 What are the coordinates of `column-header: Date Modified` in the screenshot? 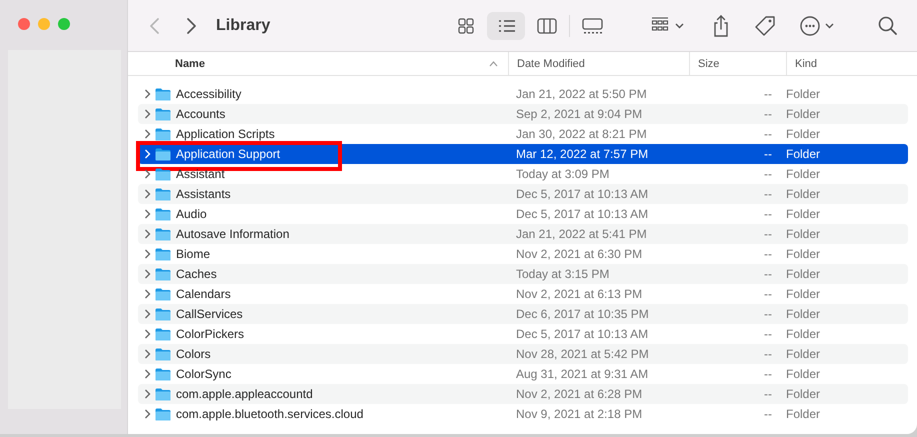 It's located at (551, 64).